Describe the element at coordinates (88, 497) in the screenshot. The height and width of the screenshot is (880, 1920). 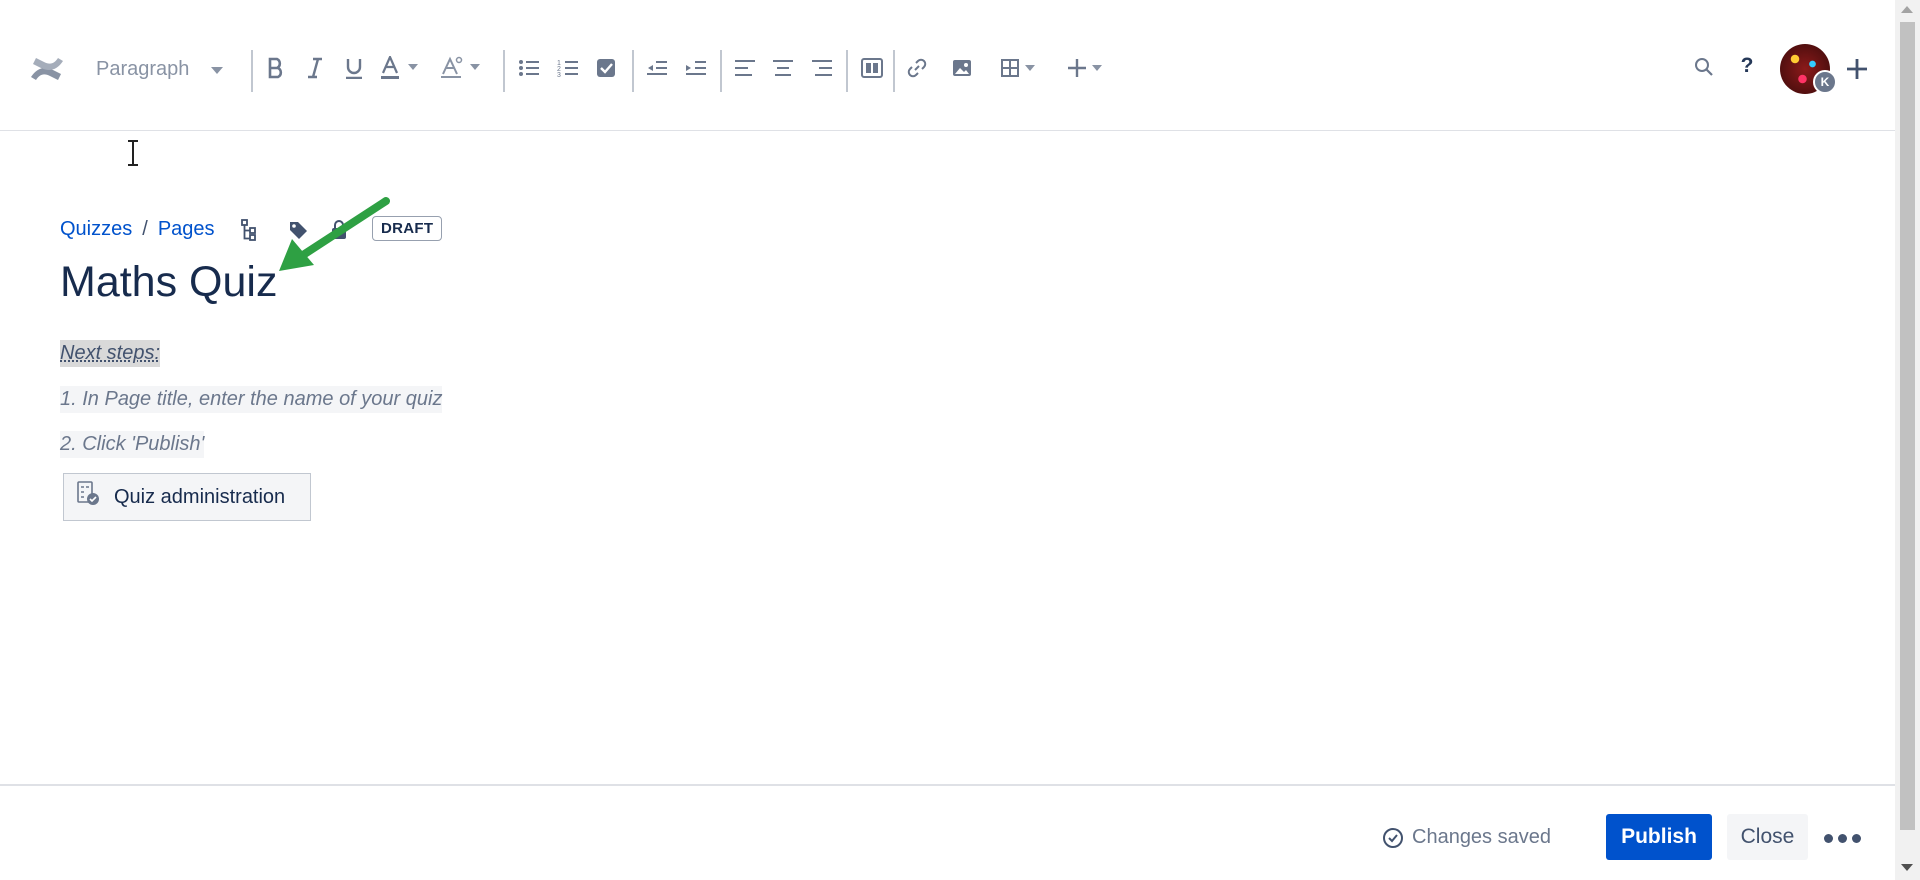
I see `quiz-admin-icon` at that location.